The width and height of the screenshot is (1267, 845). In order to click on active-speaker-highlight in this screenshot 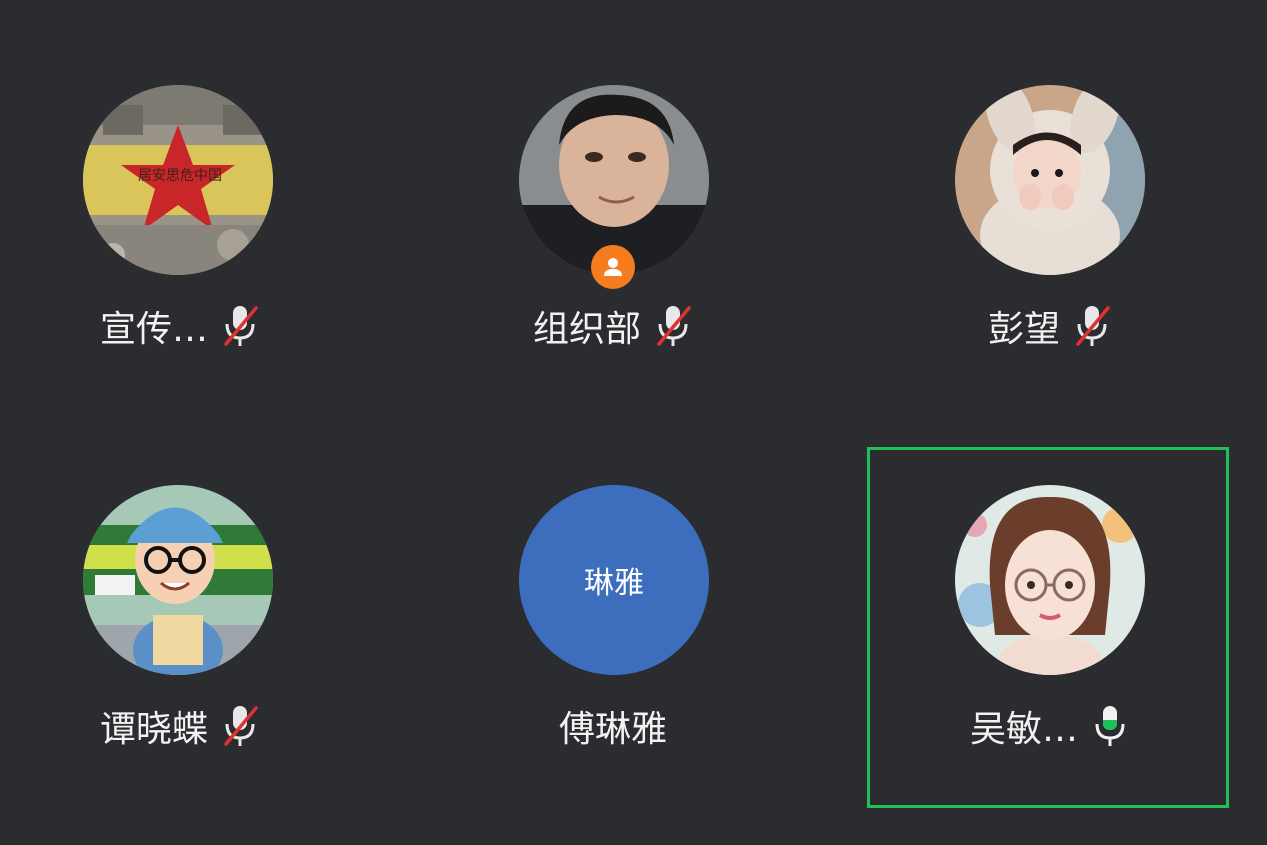, I will do `click(1048, 627)`.